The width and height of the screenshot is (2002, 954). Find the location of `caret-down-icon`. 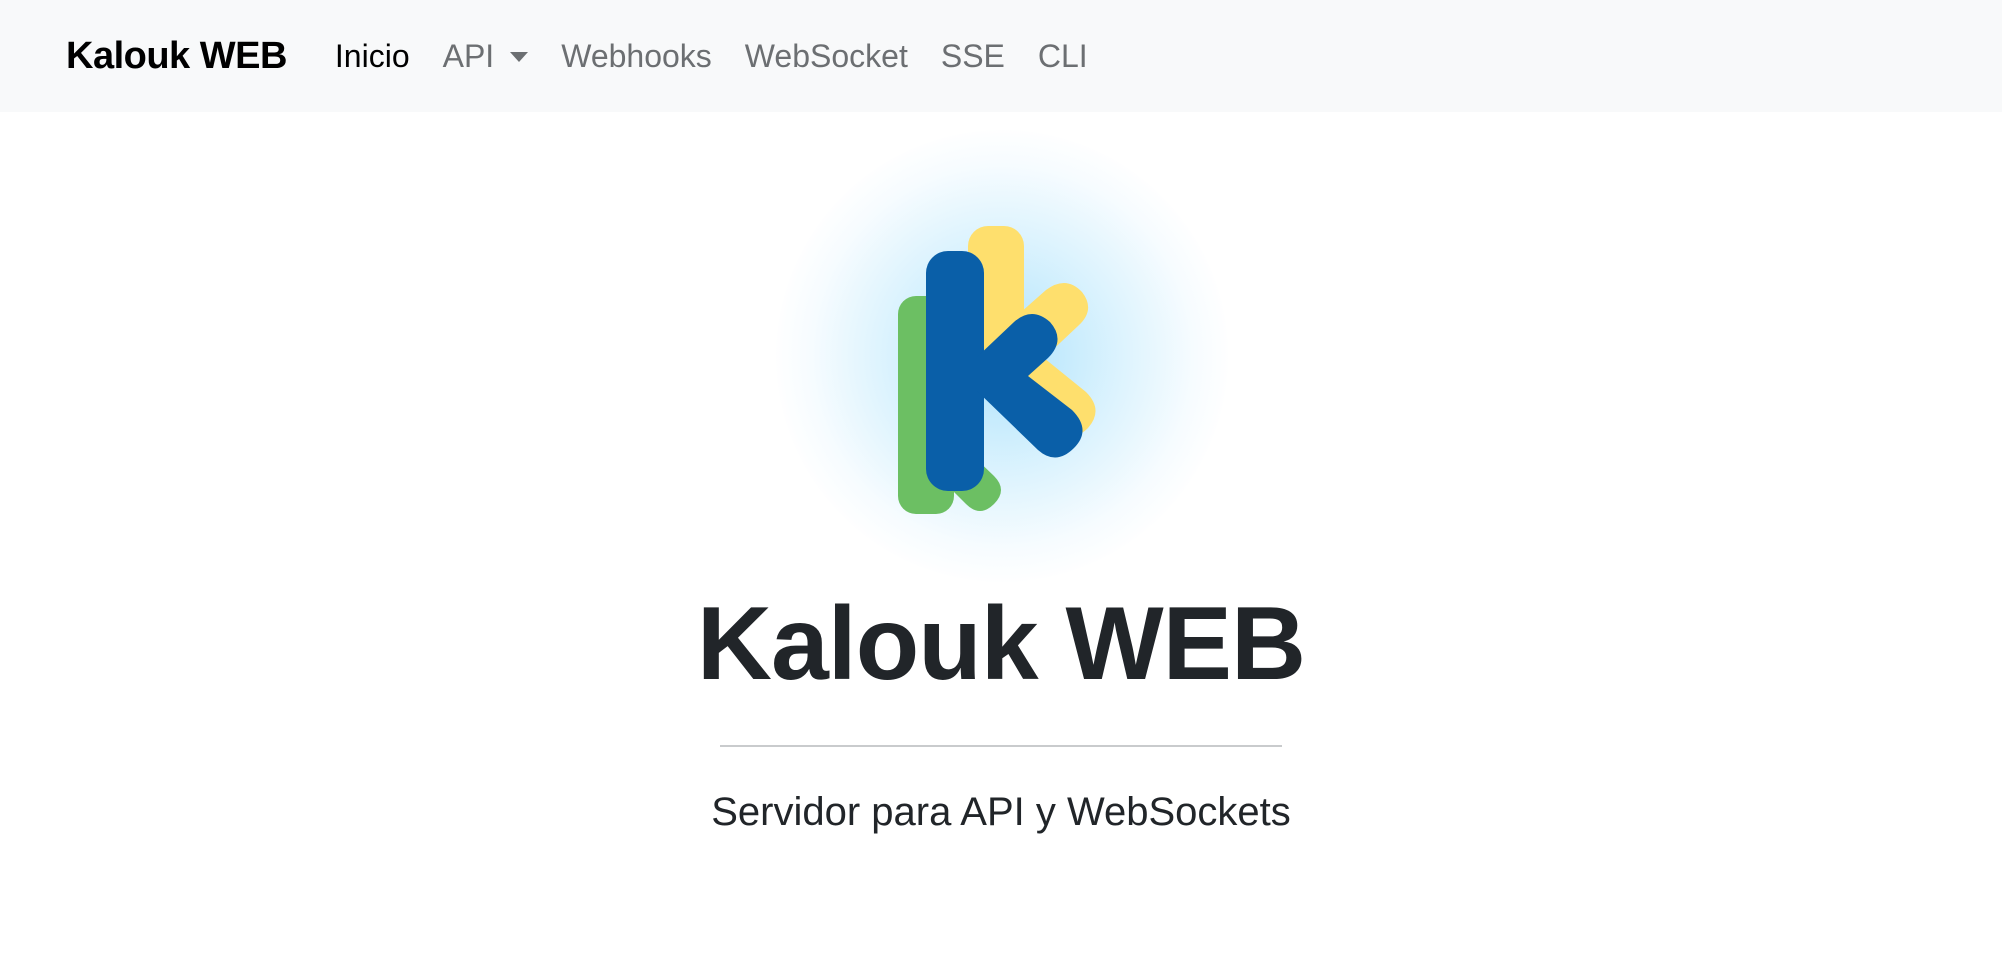

caret-down-icon is located at coordinates (519, 57).